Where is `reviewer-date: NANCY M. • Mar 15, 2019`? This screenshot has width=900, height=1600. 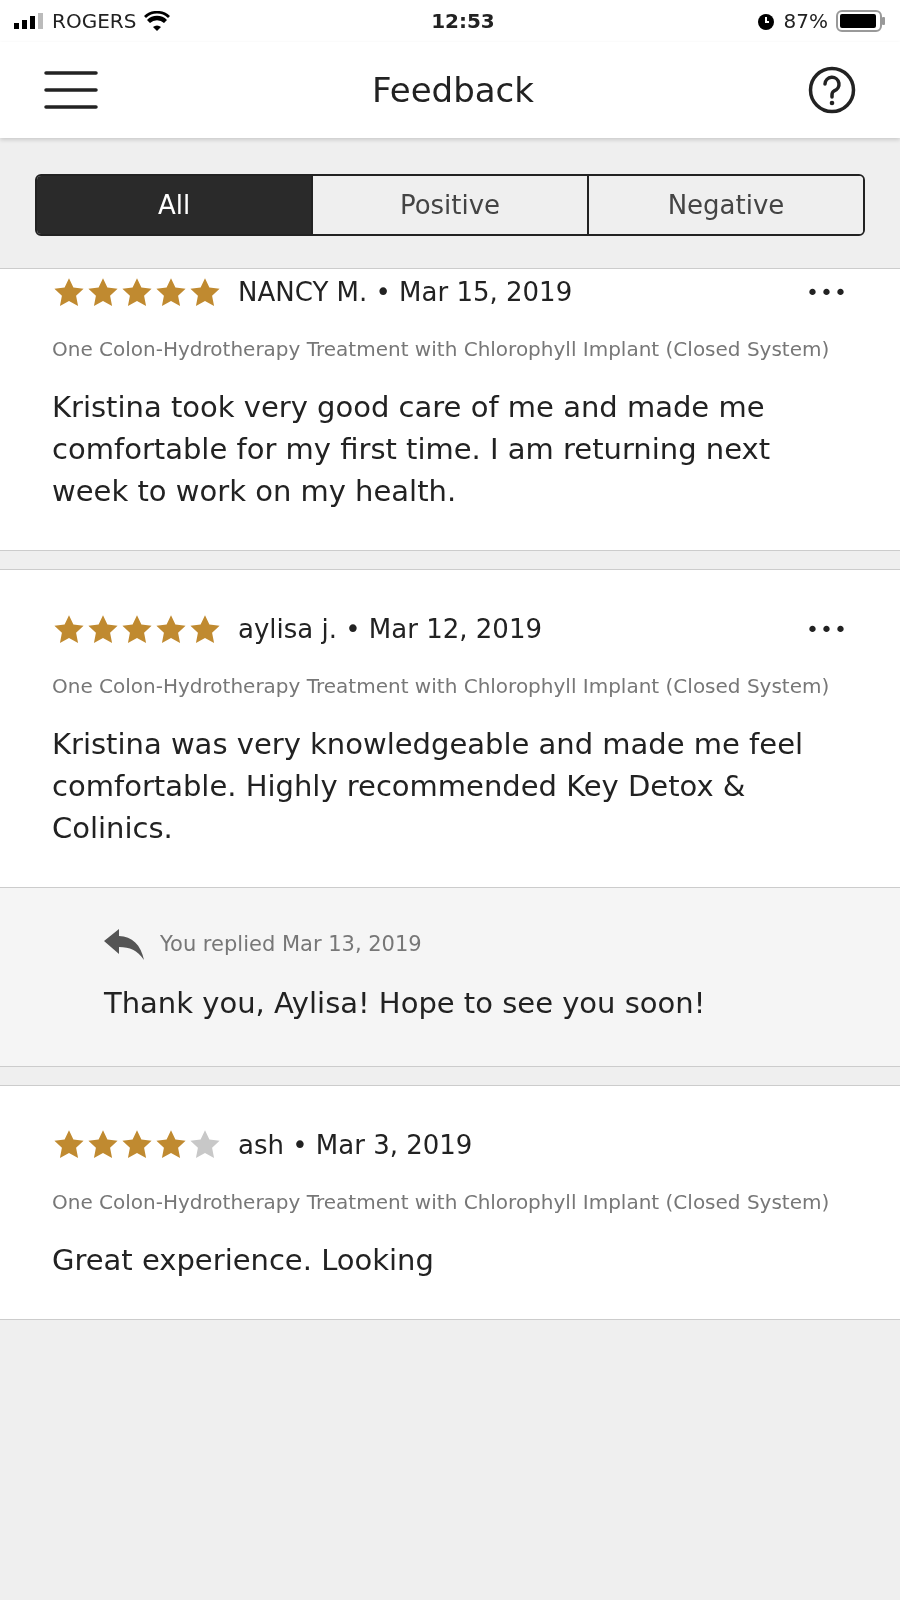 reviewer-date: NANCY M. • Mar 15, 2019 is located at coordinates (405, 292).